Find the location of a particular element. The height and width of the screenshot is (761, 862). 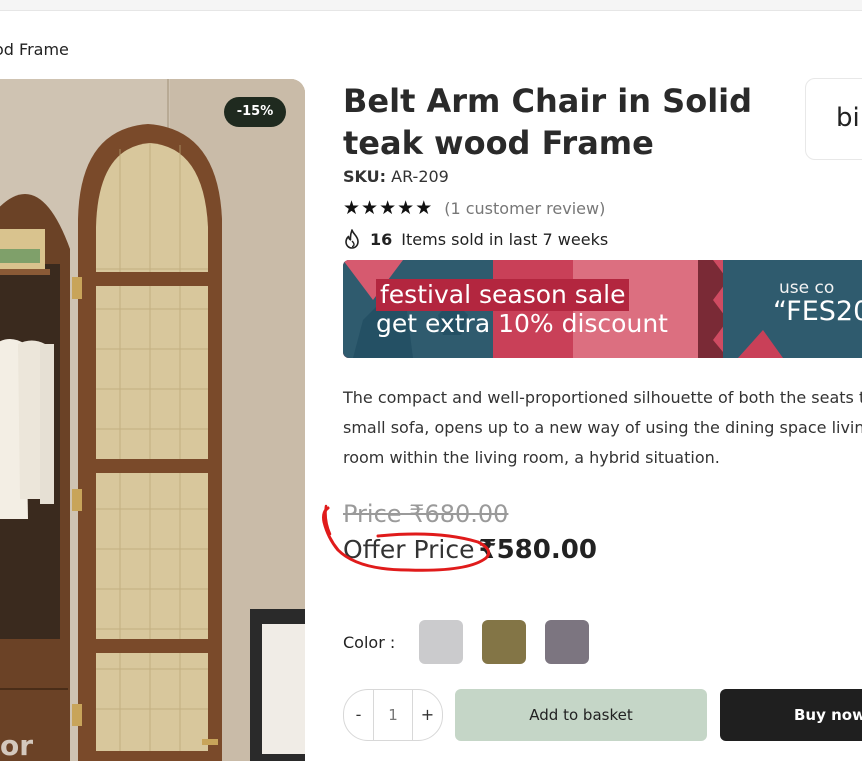

offer-price-label: Offer Price is located at coordinates (409, 549).